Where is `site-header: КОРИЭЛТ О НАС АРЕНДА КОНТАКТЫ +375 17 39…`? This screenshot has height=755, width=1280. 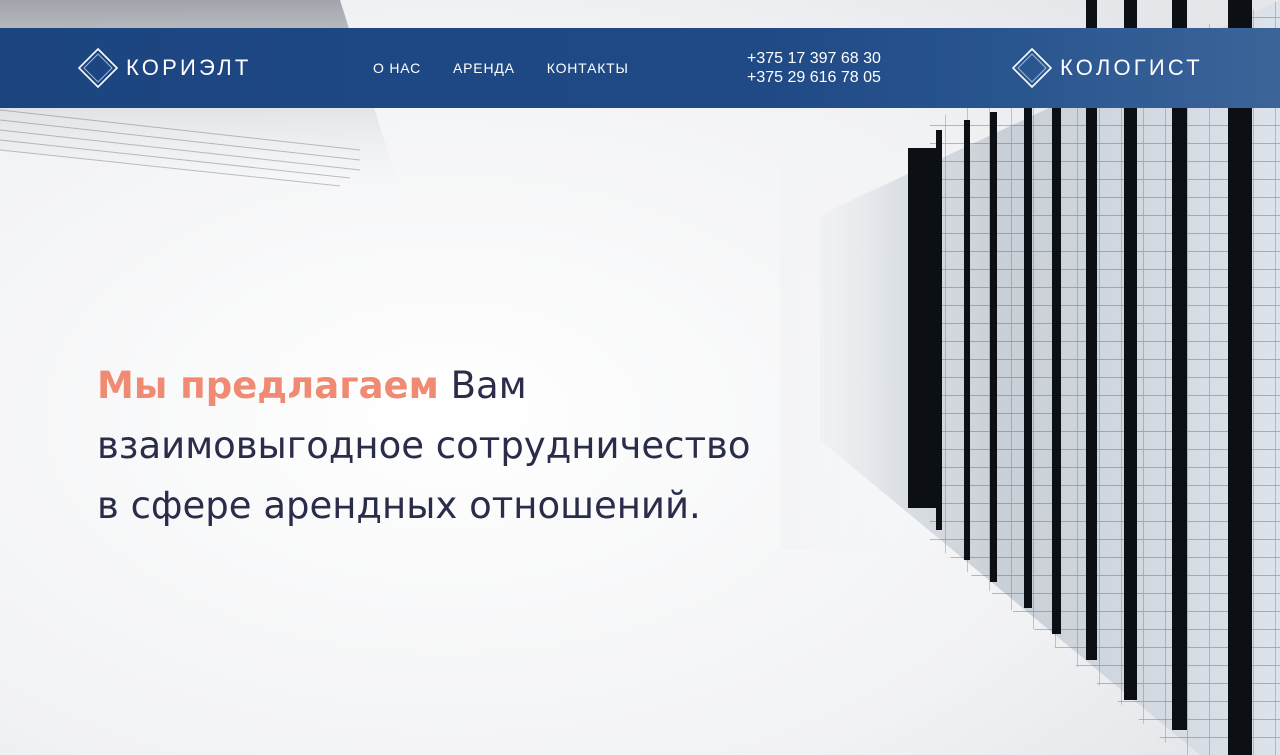
site-header: КОРИЭЛТ О НАС АРЕНДА КОНТАКТЫ +375 17 39… is located at coordinates (640, 68).